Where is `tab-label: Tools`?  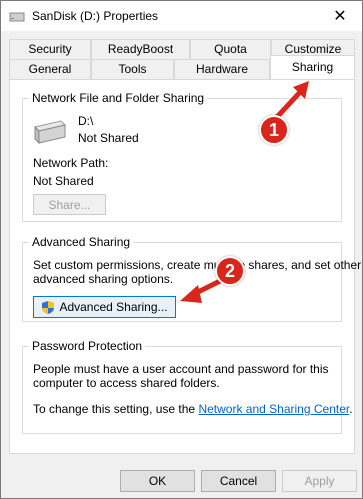
tab-label: Tools is located at coordinates (132, 69).